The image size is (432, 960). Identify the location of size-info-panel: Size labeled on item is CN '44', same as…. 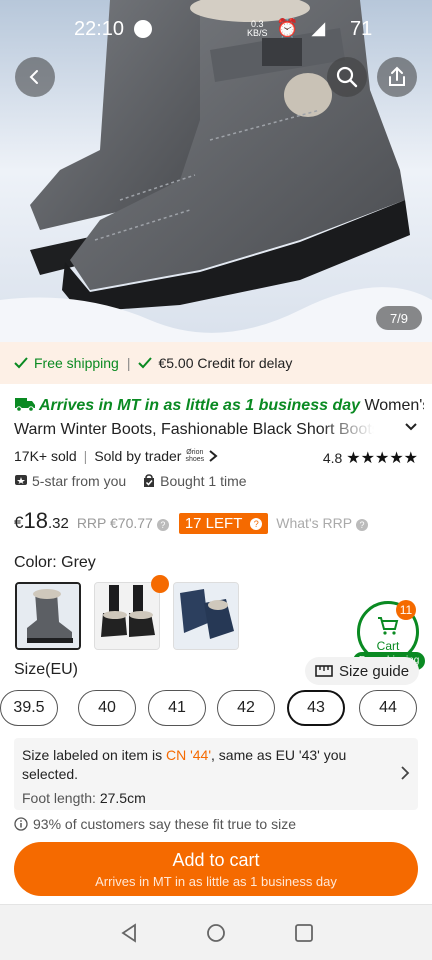
(216, 774).